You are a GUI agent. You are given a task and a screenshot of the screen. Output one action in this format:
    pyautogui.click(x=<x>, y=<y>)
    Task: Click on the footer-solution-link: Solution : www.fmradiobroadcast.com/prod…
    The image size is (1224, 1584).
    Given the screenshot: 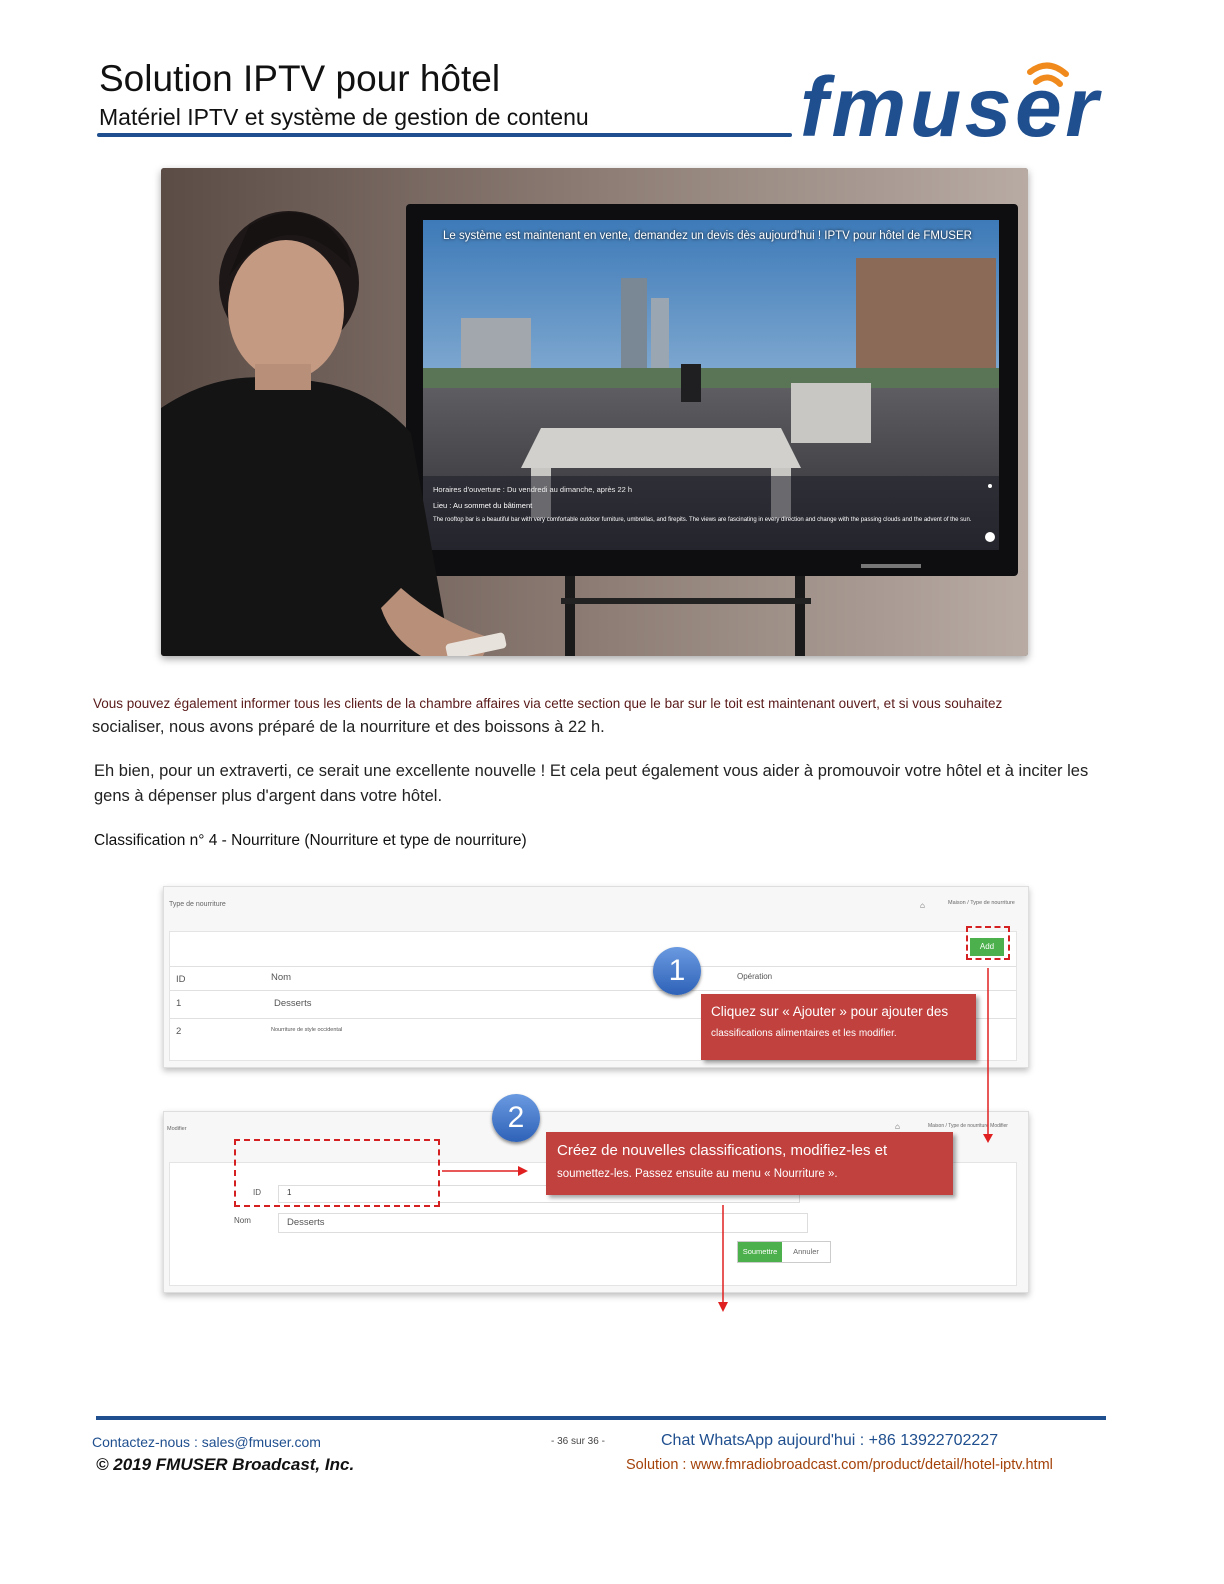 What is the action you would take?
    pyautogui.click(x=839, y=1465)
    